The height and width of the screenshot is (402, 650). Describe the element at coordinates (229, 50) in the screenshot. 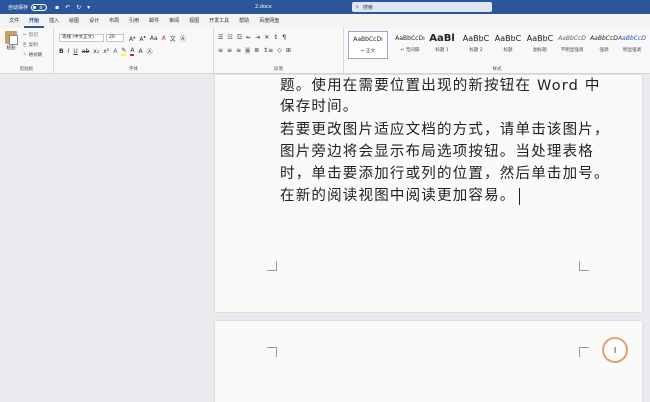

I see `align-center-icon: ≡` at that location.